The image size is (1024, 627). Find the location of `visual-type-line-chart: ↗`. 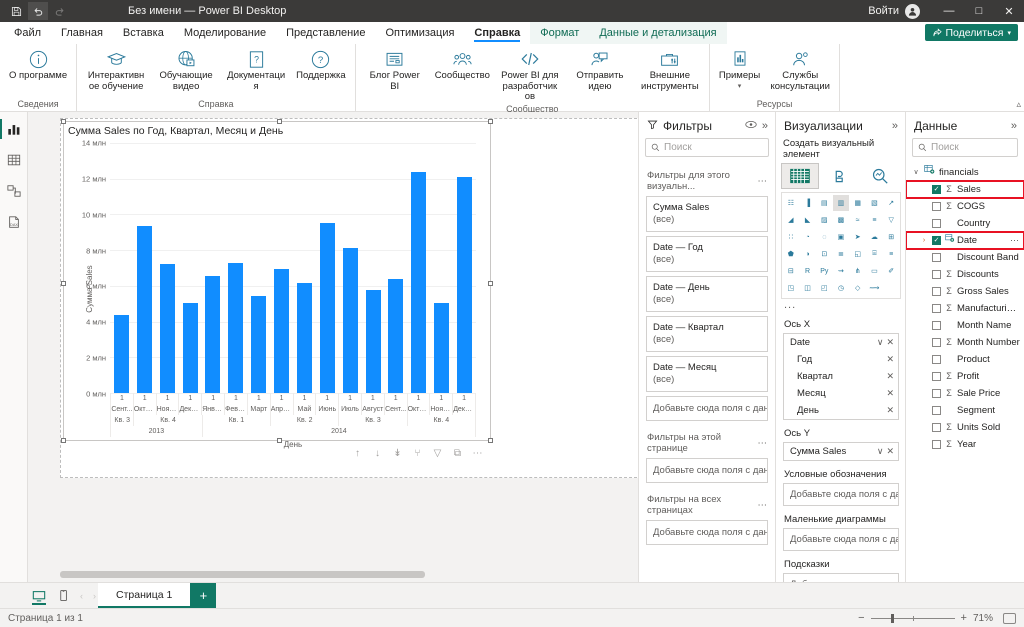

visual-type-line-chart: ↗ is located at coordinates (891, 203).